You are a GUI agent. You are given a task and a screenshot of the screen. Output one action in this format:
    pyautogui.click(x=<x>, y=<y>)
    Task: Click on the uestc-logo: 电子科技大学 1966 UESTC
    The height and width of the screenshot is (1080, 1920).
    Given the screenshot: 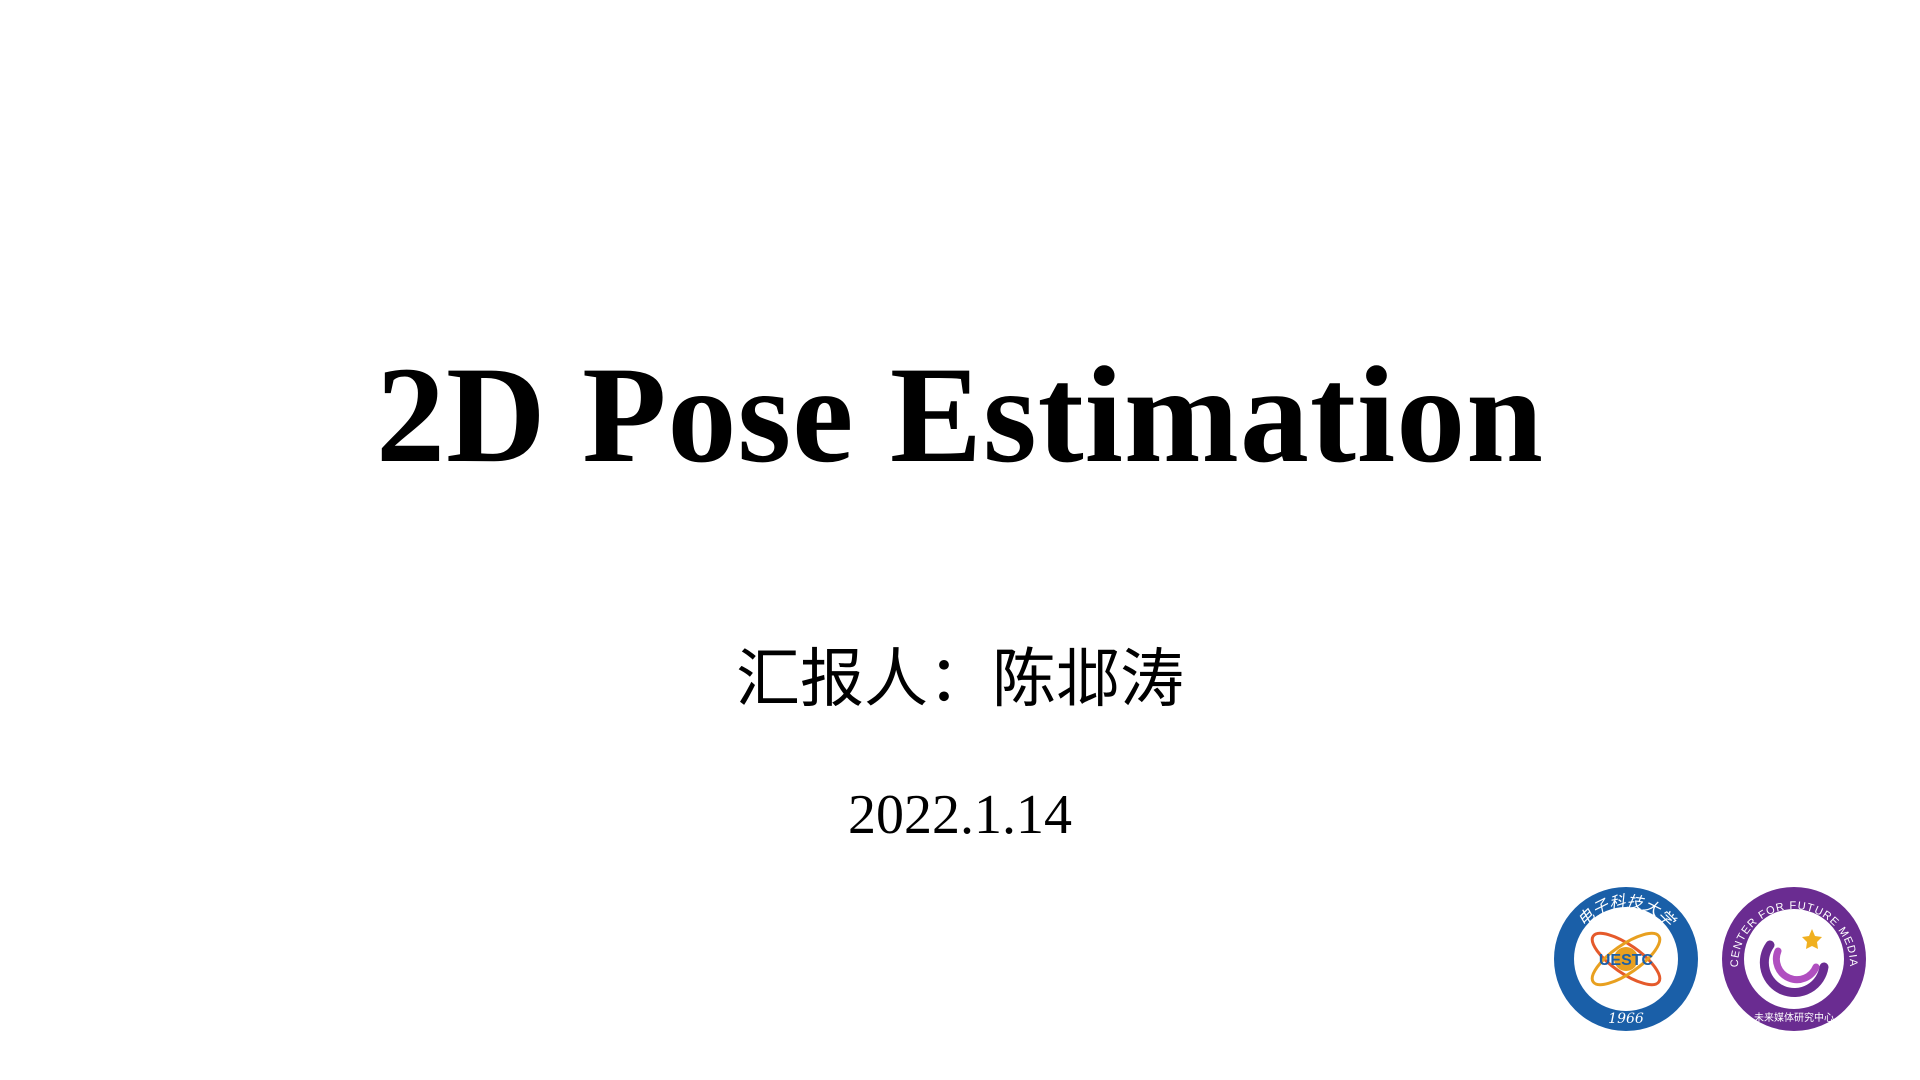 What is the action you would take?
    pyautogui.click(x=1626, y=959)
    